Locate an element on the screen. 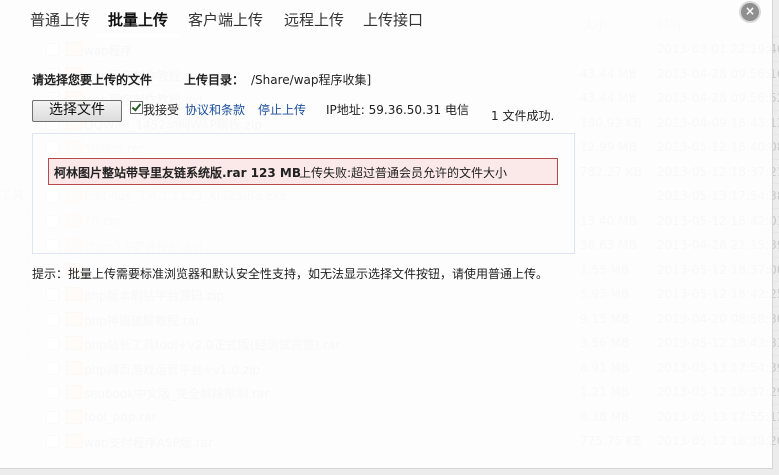  success-count: 1 文件成功. is located at coordinates (523, 116).